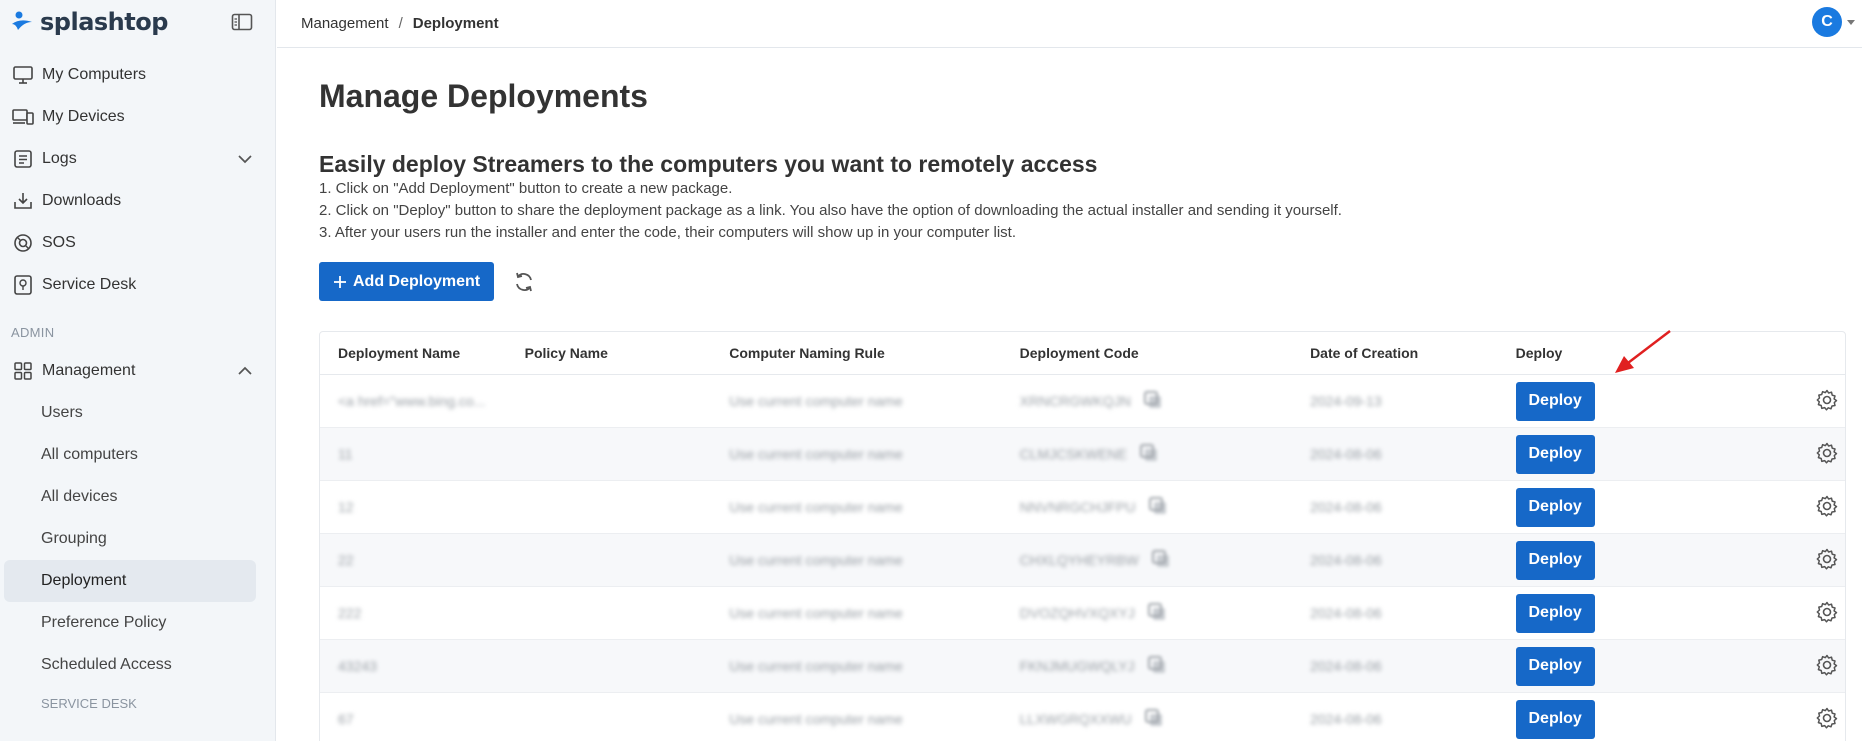  Describe the element at coordinates (23, 243) in the screenshot. I see `sos-icon` at that location.